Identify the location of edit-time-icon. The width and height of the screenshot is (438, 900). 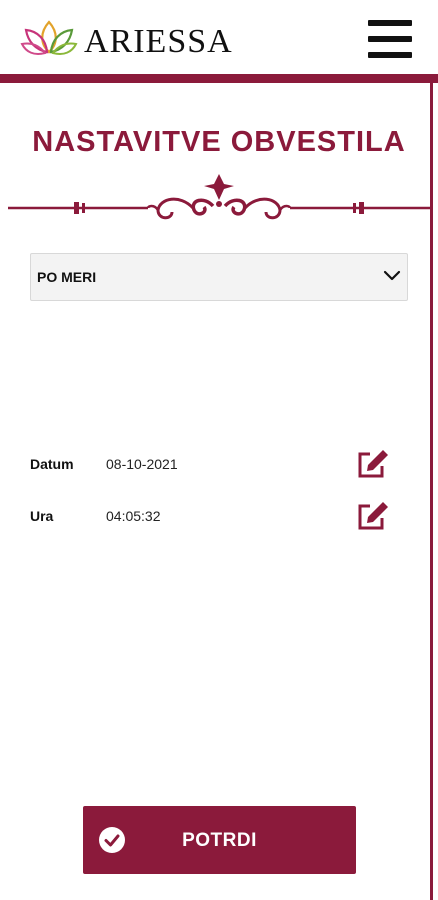
(373, 516).